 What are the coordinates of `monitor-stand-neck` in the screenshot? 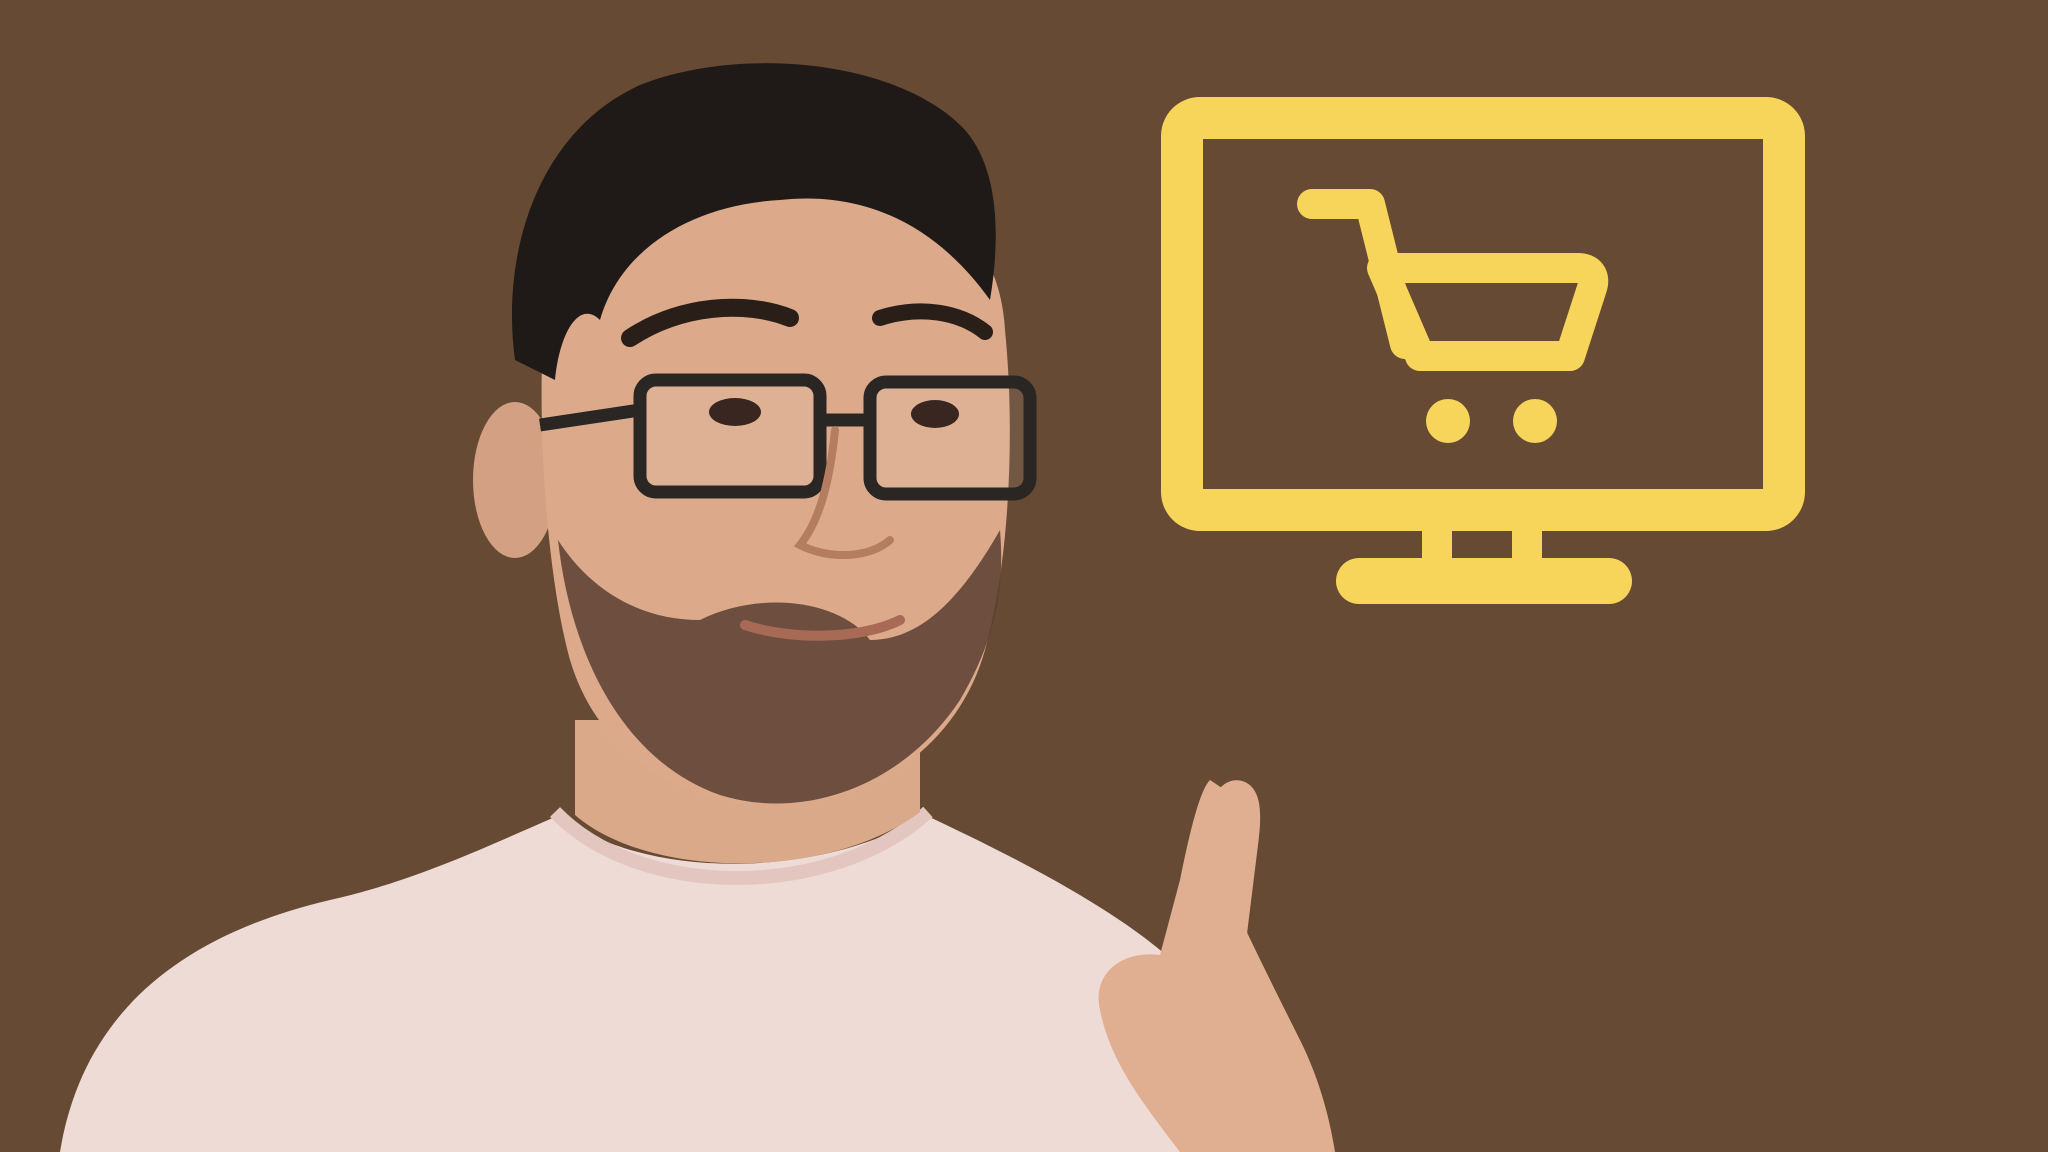 It's located at (1437, 536).